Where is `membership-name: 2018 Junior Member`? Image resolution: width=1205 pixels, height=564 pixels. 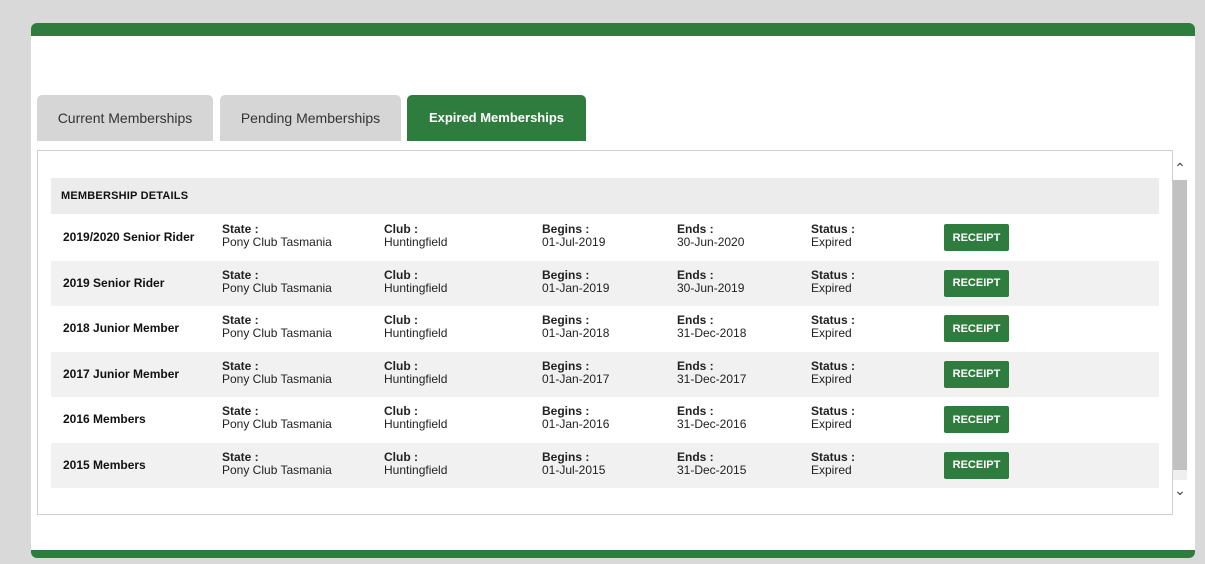
membership-name: 2018 Junior Member is located at coordinates (121, 328).